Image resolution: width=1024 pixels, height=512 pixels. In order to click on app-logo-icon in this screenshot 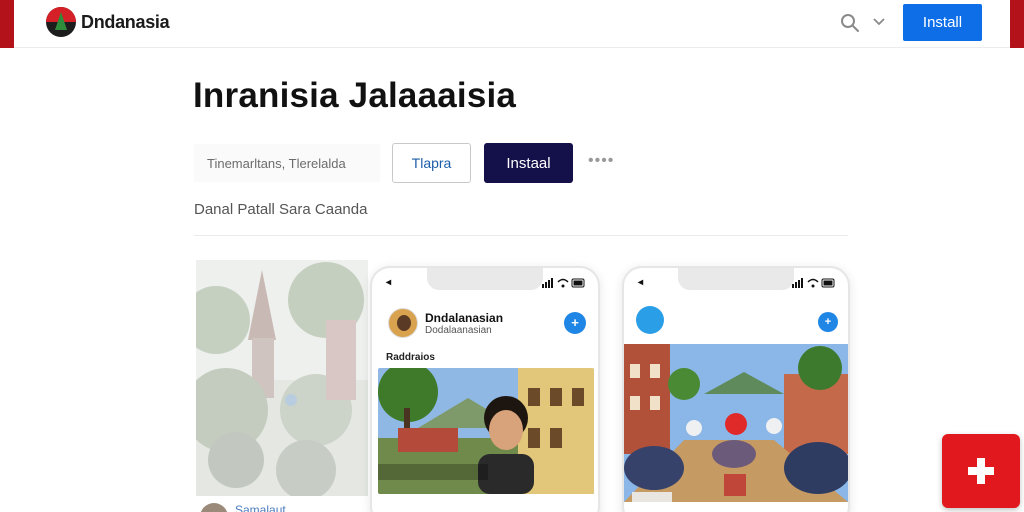, I will do `click(650, 320)`.